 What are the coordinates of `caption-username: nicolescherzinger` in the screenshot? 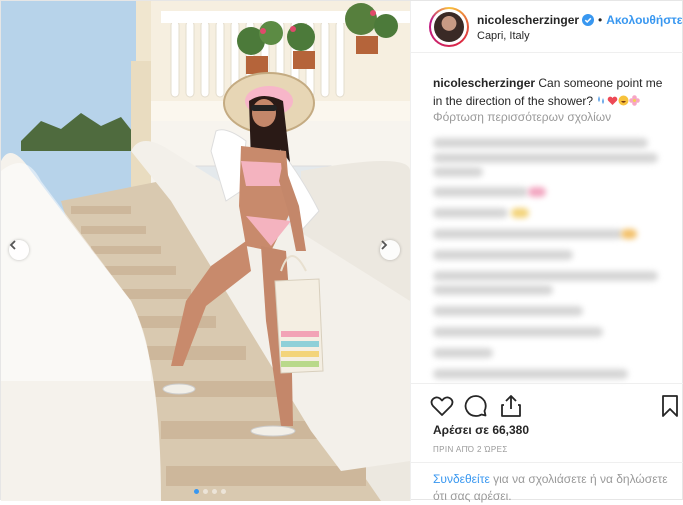 It's located at (484, 83).